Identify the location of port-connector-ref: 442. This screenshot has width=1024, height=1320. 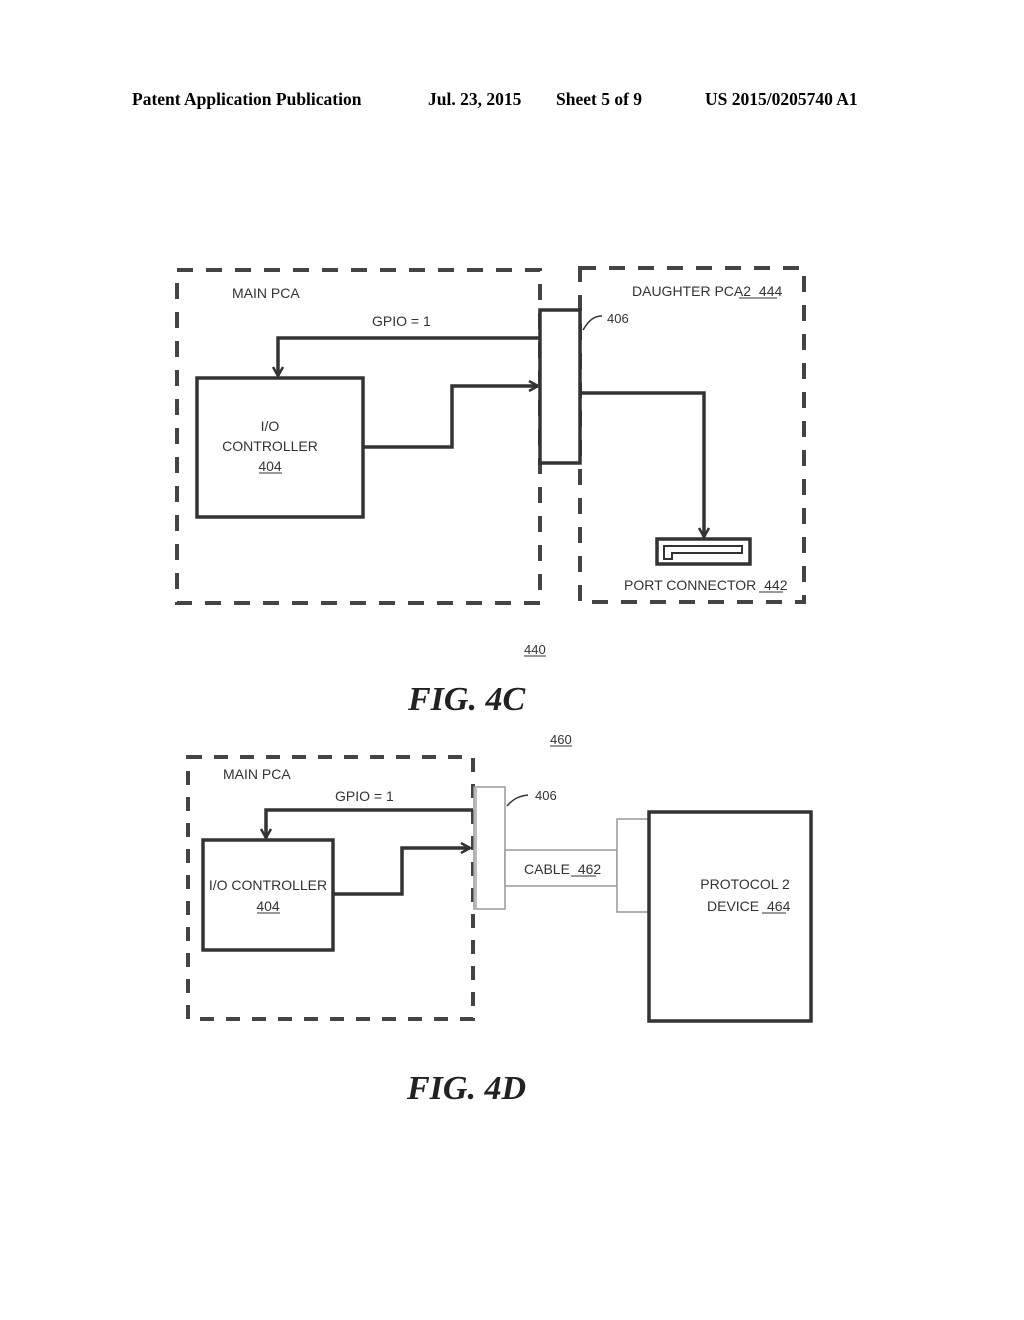
(776, 585).